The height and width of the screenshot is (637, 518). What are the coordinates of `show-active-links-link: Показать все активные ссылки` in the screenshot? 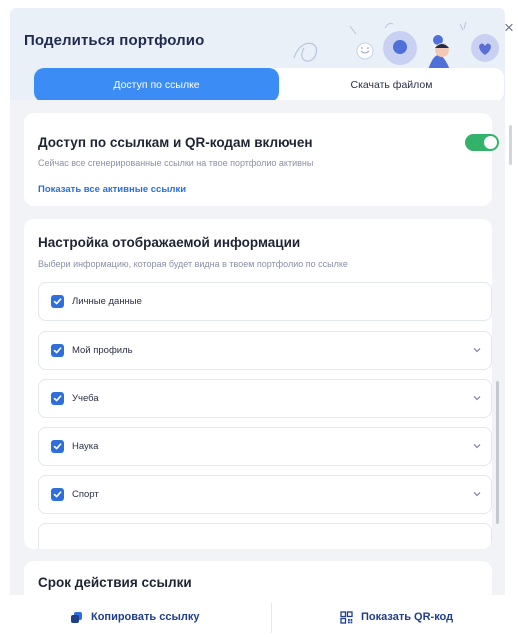 It's located at (112, 189).